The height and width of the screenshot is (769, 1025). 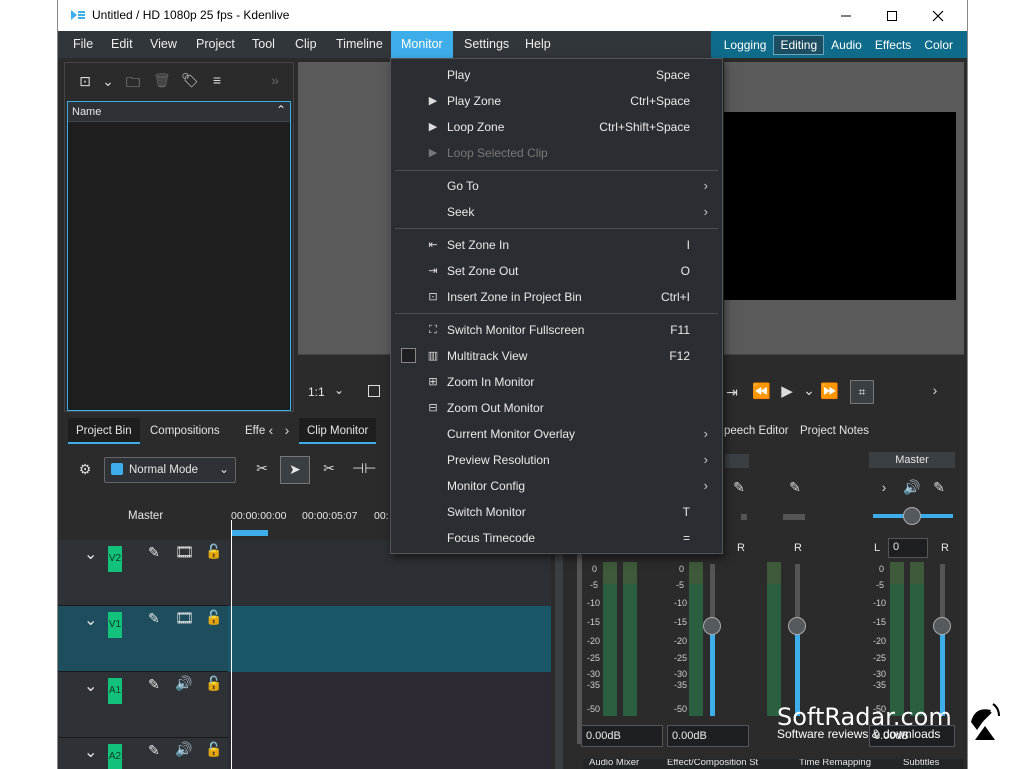 I want to click on menu-item-zoom-in: ⊞ Zoom In Monitor, so click(x=556, y=382).